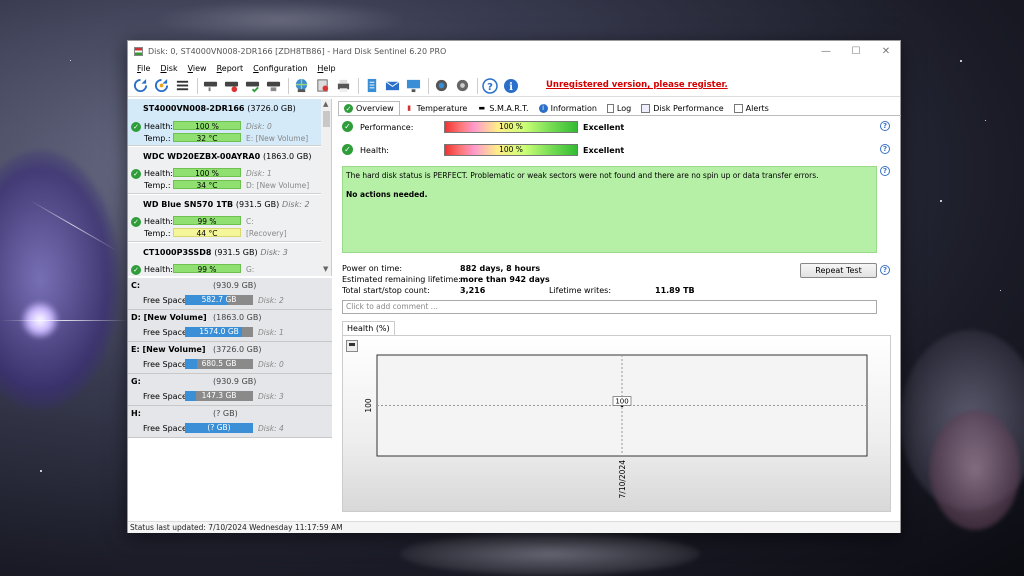 This screenshot has height=576, width=1024. Describe the element at coordinates (197, 68) in the screenshot. I see `menu-view: View` at that location.